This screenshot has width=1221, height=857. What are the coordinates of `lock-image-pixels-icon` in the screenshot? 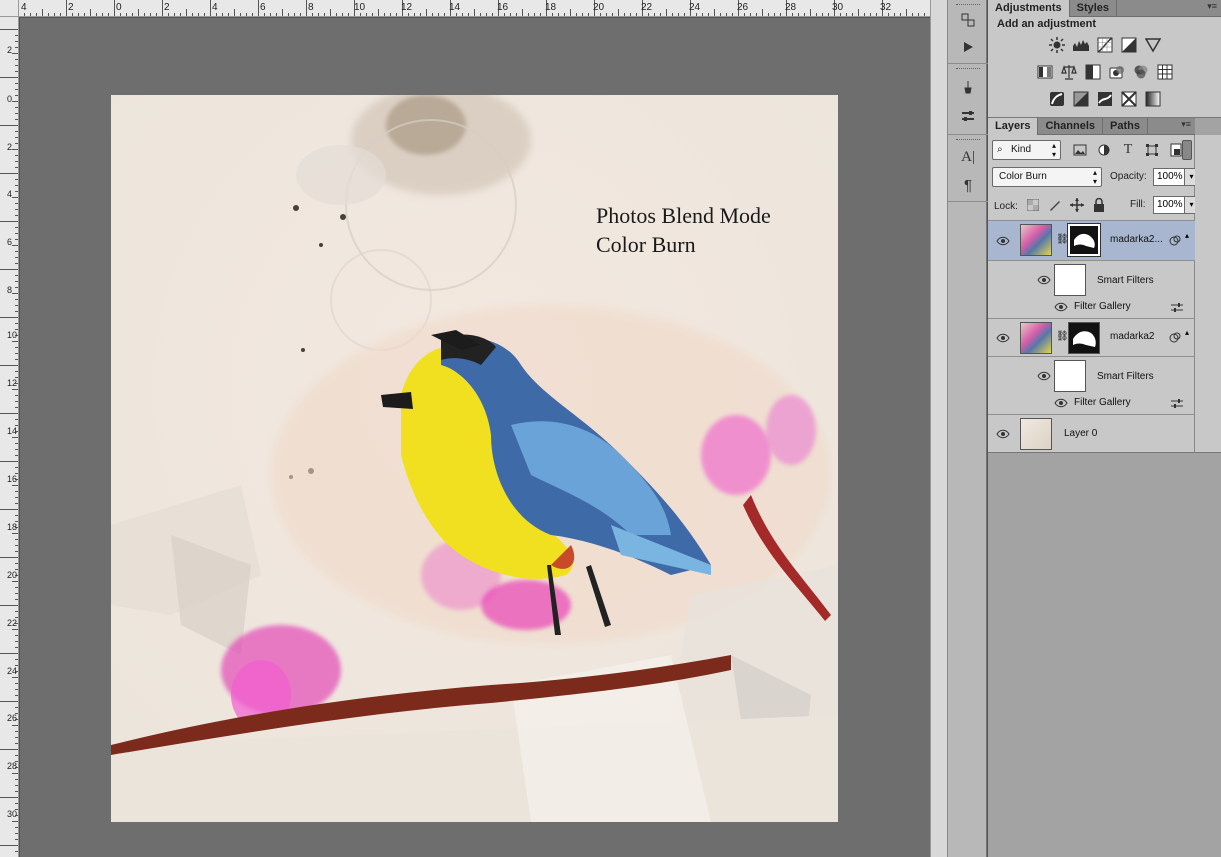 It's located at (1055, 205).